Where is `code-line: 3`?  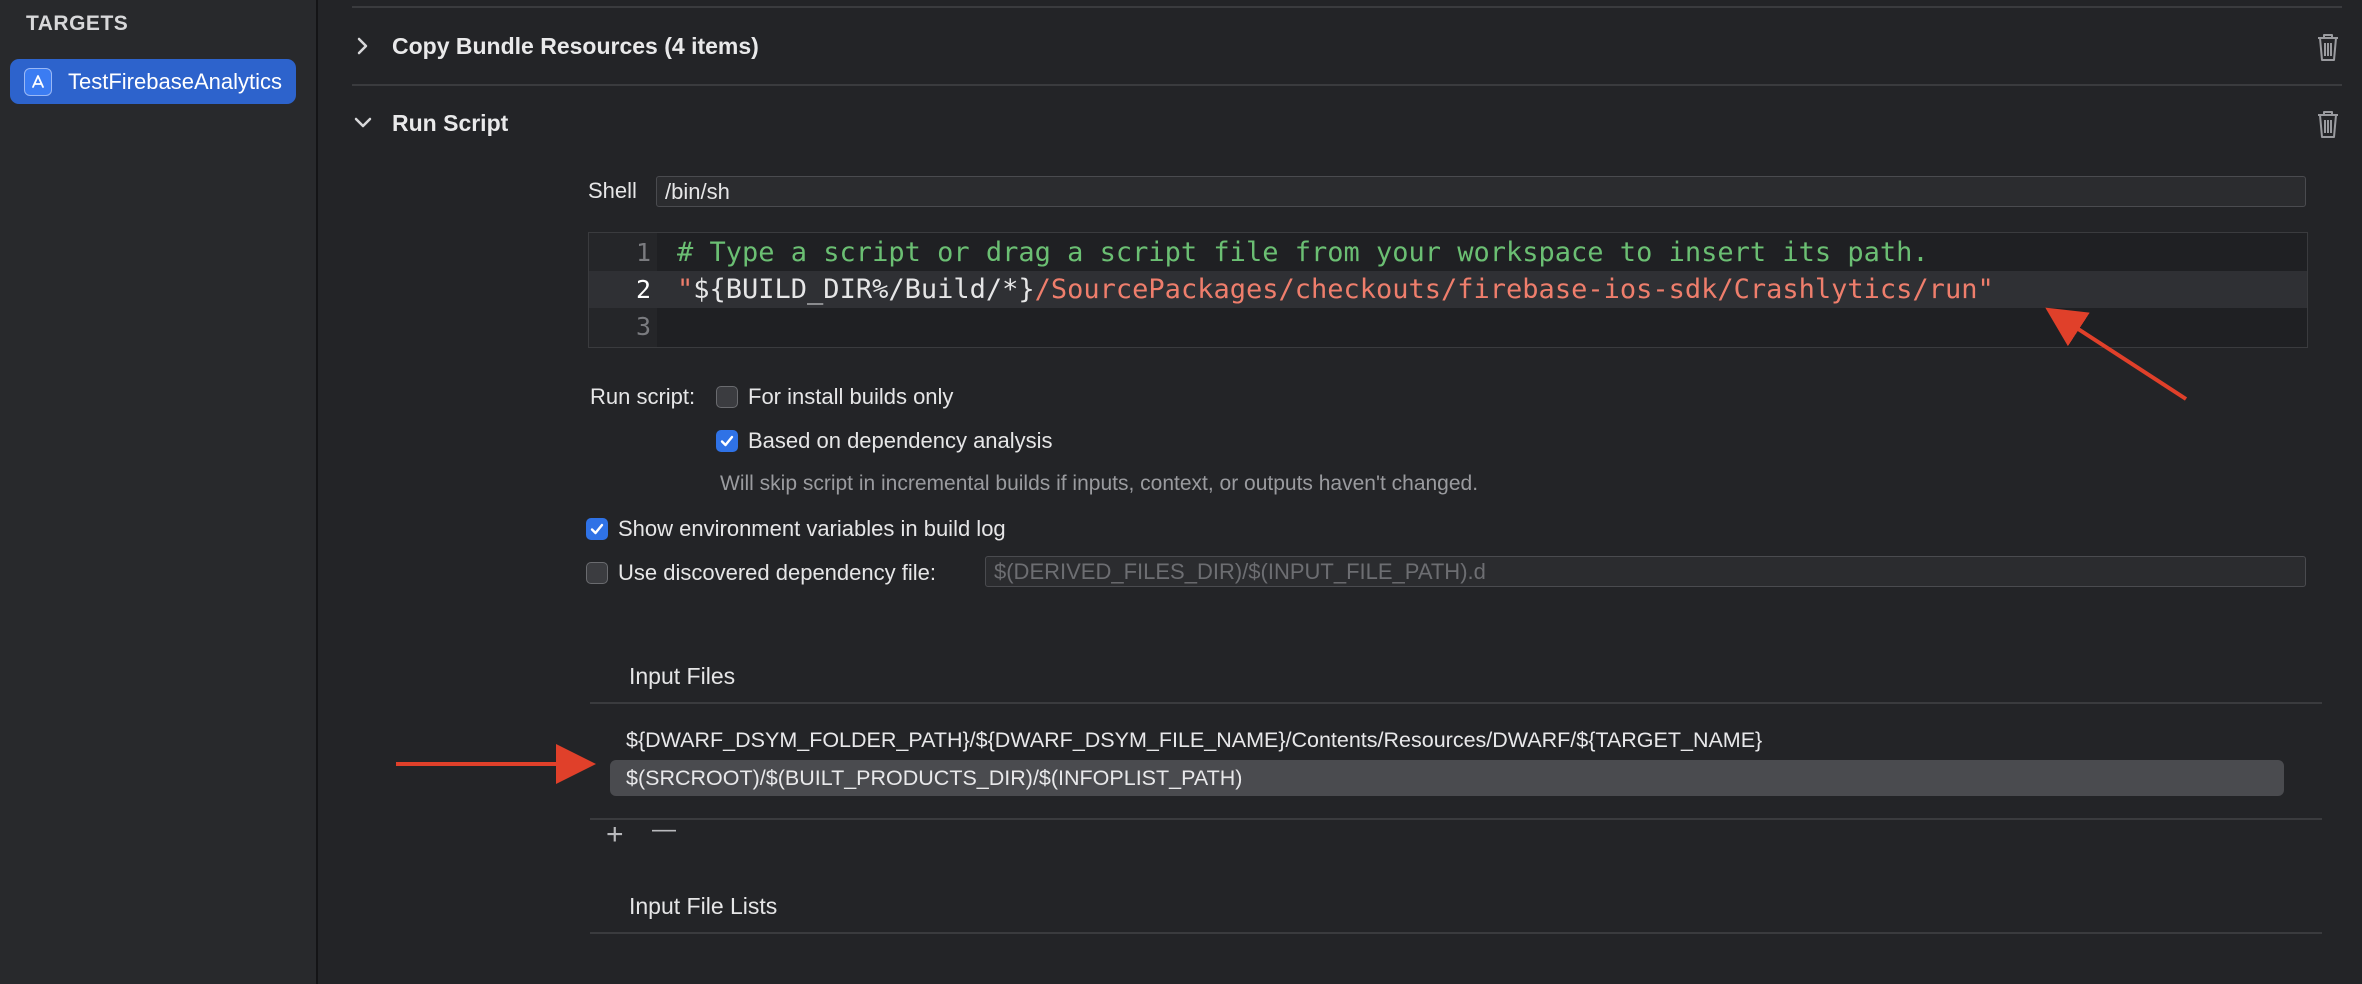
code-line: 3 is located at coordinates (1448, 326).